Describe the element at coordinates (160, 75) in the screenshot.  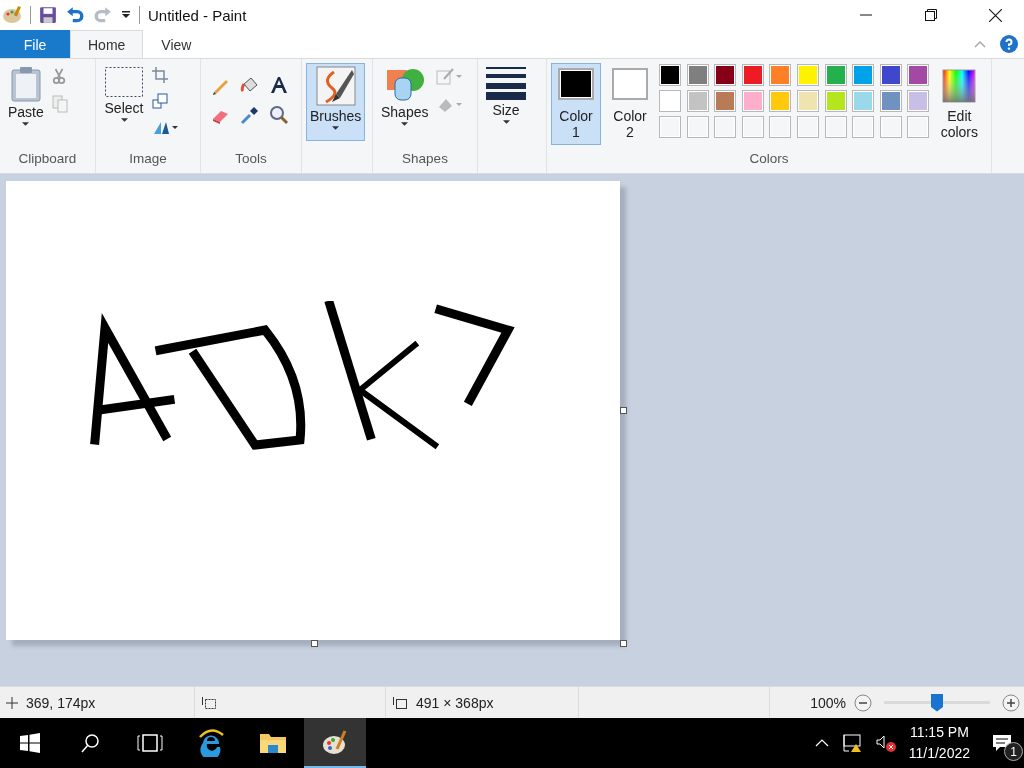
I see `crop-icon` at that location.